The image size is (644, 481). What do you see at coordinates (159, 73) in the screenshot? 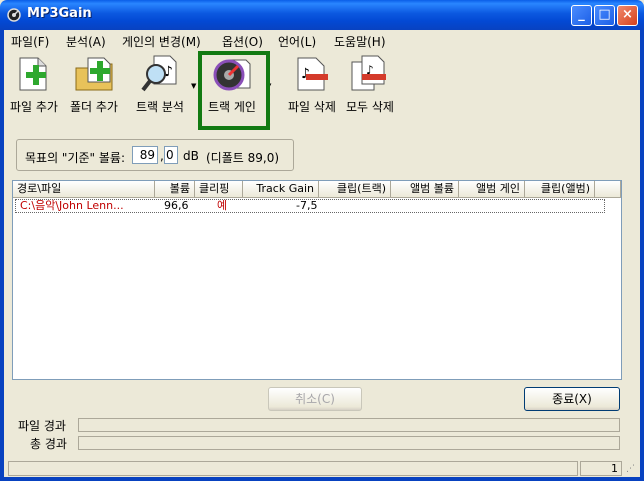
I see `magnifier-icon: ♪` at bounding box center [159, 73].